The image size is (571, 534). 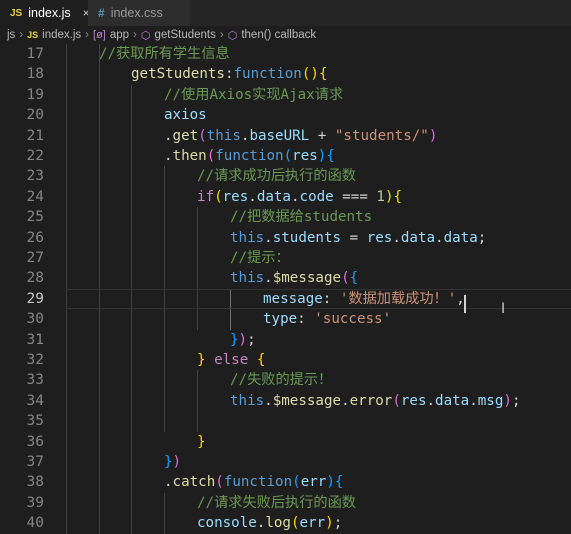 I want to click on code-token: get, so click(x=185, y=135).